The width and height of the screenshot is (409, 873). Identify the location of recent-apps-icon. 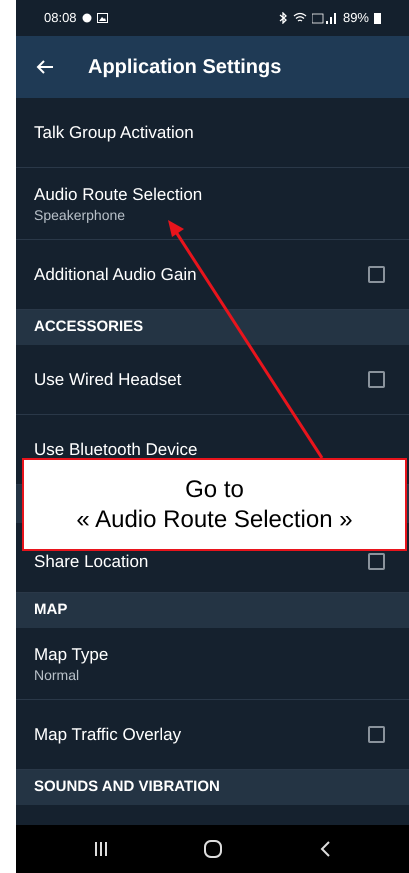
(101, 849).